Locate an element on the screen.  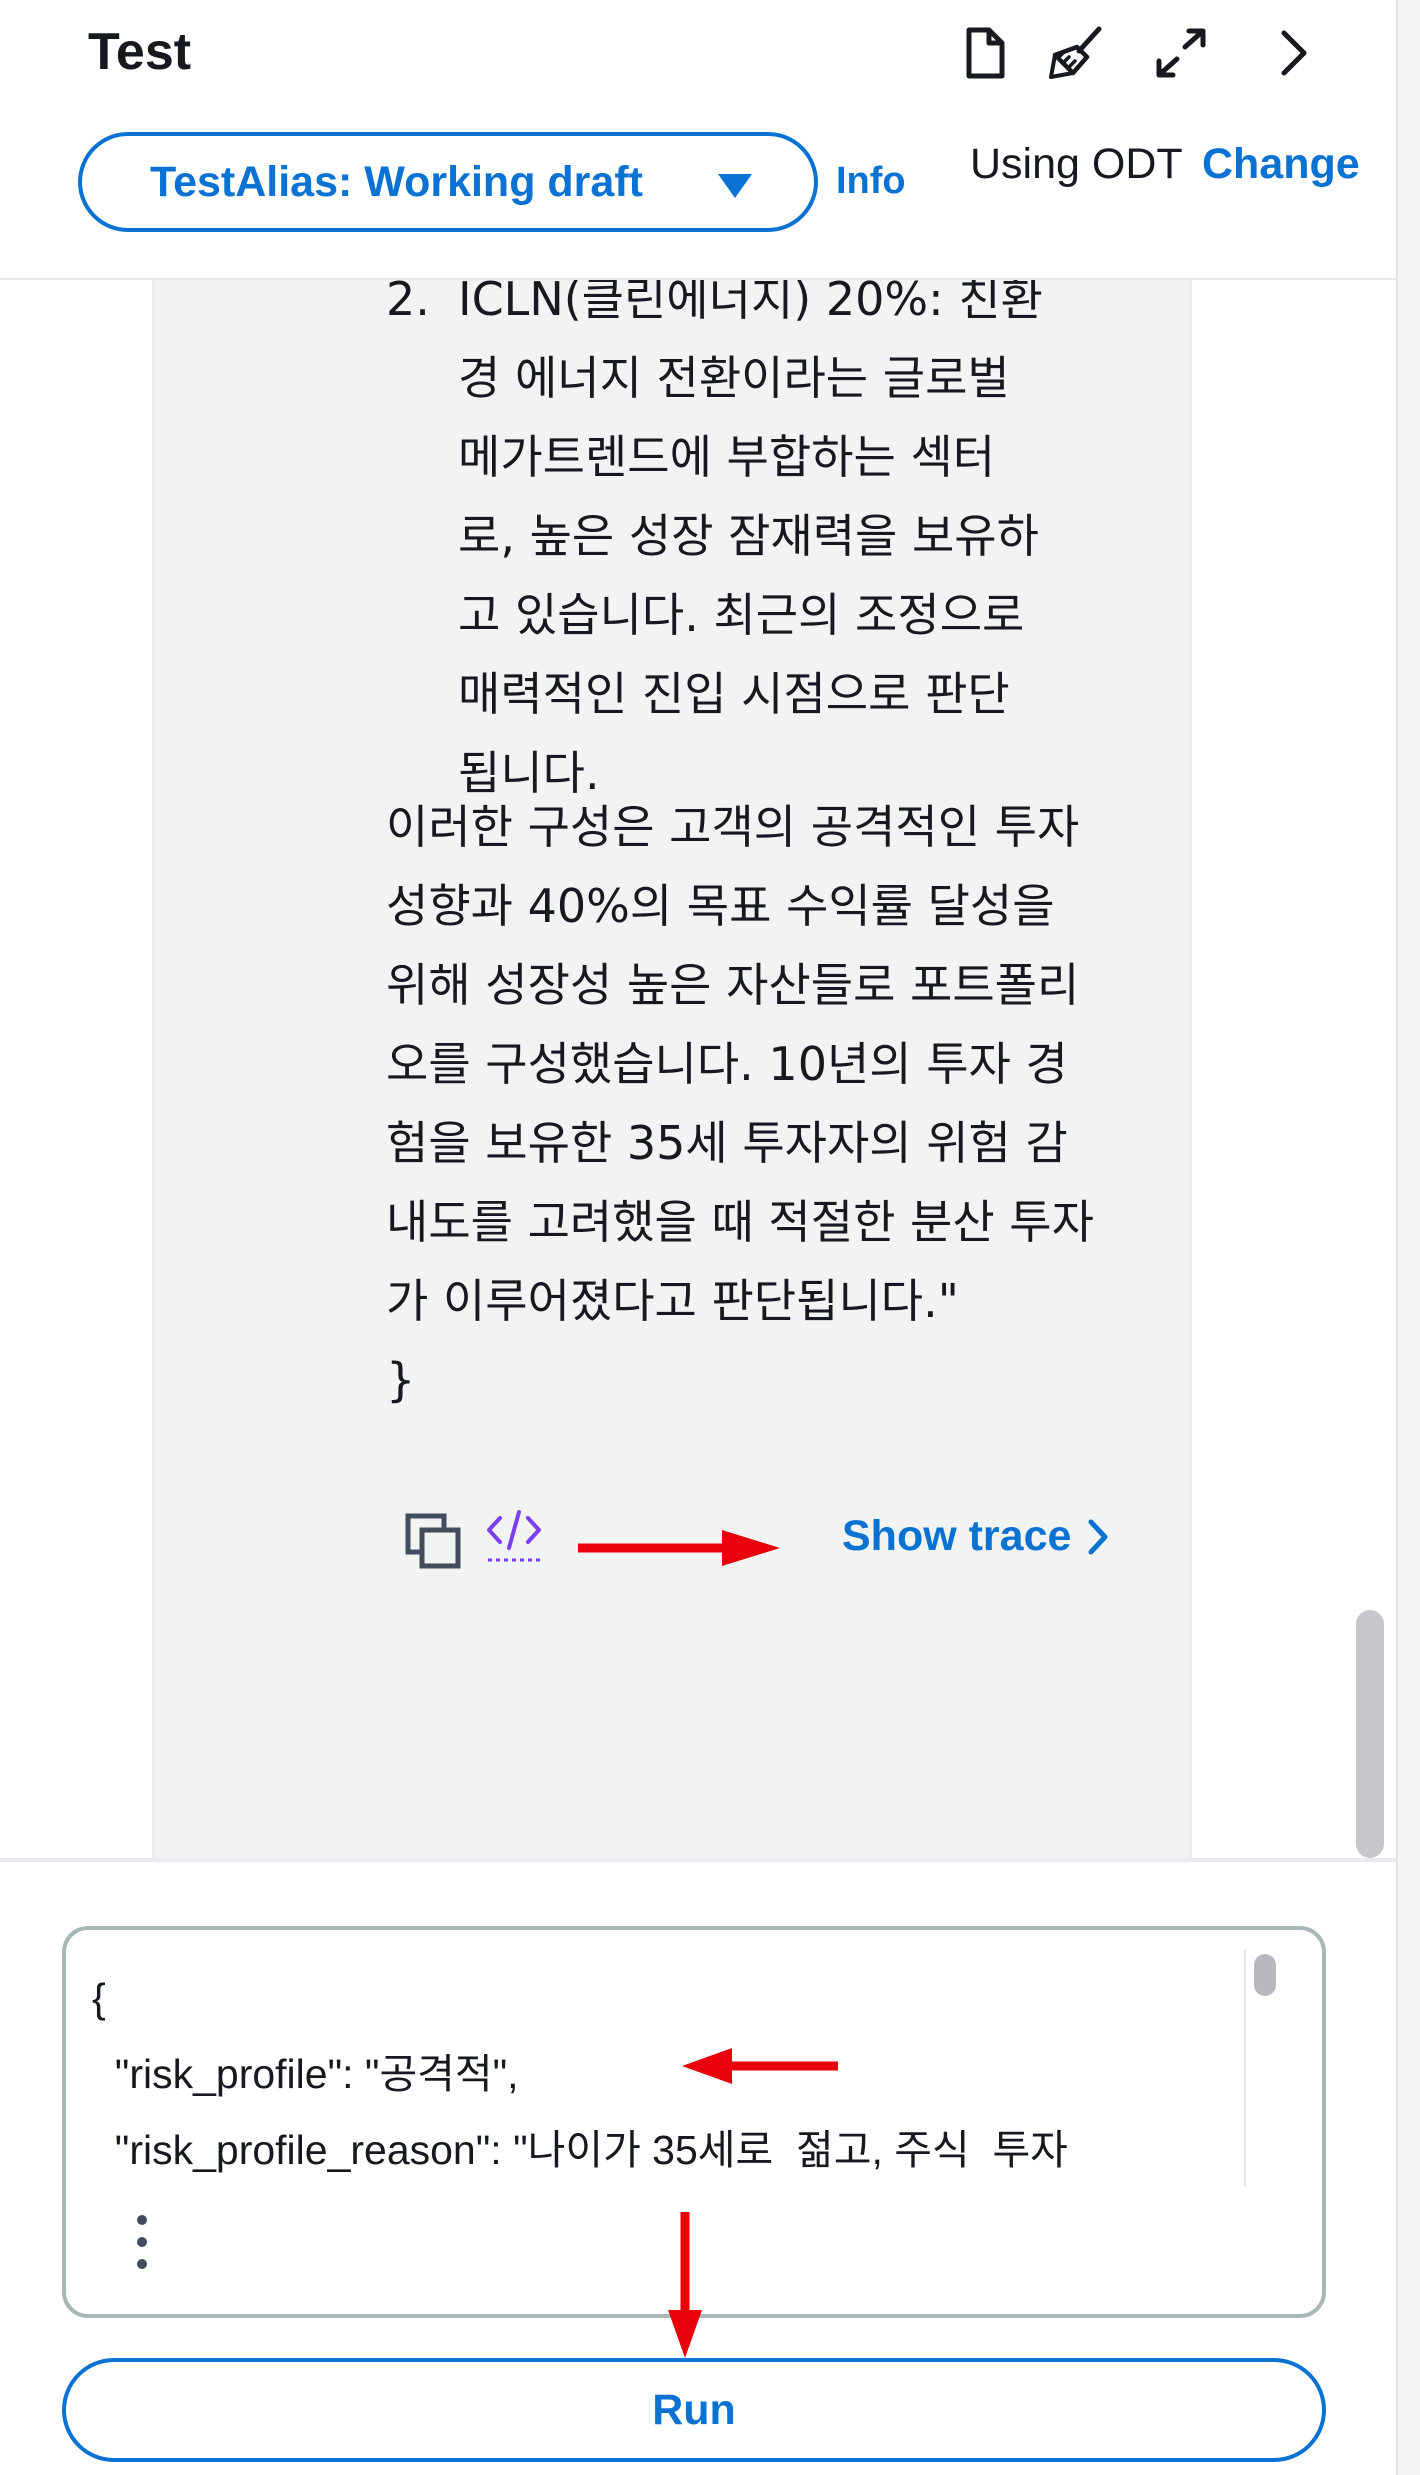
panel-edge is located at coordinates (1408, 1237).